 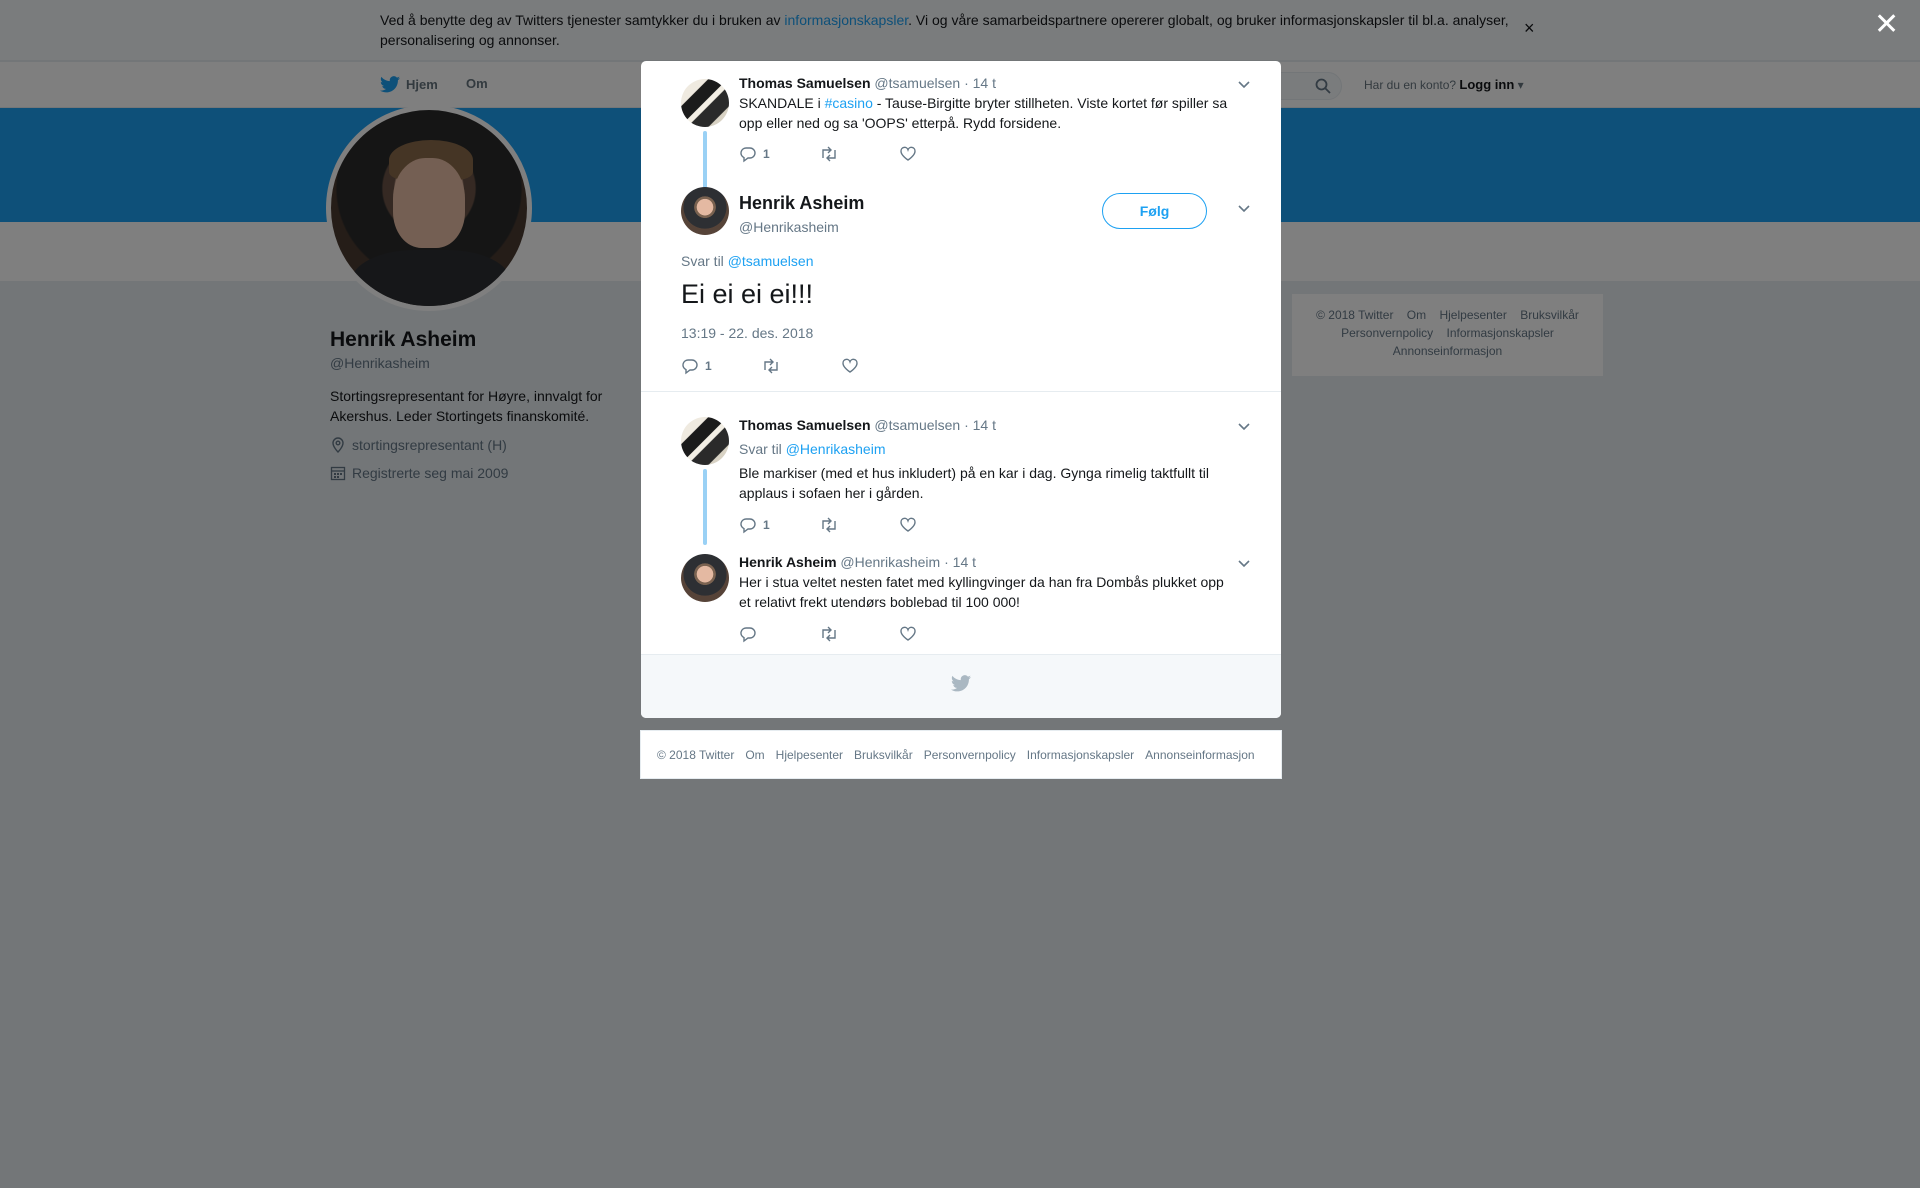 I want to click on footer-privacy: Personvernpolicy, so click(x=970, y=755).